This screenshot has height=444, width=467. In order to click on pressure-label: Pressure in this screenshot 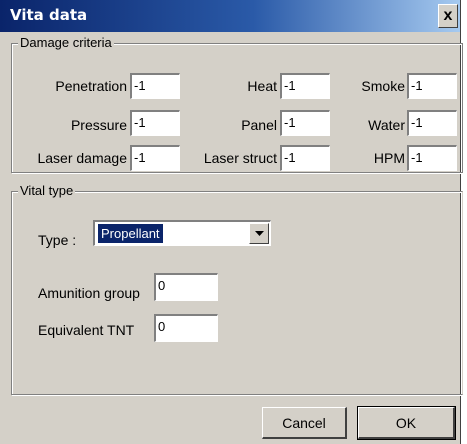, I will do `click(98, 125)`.